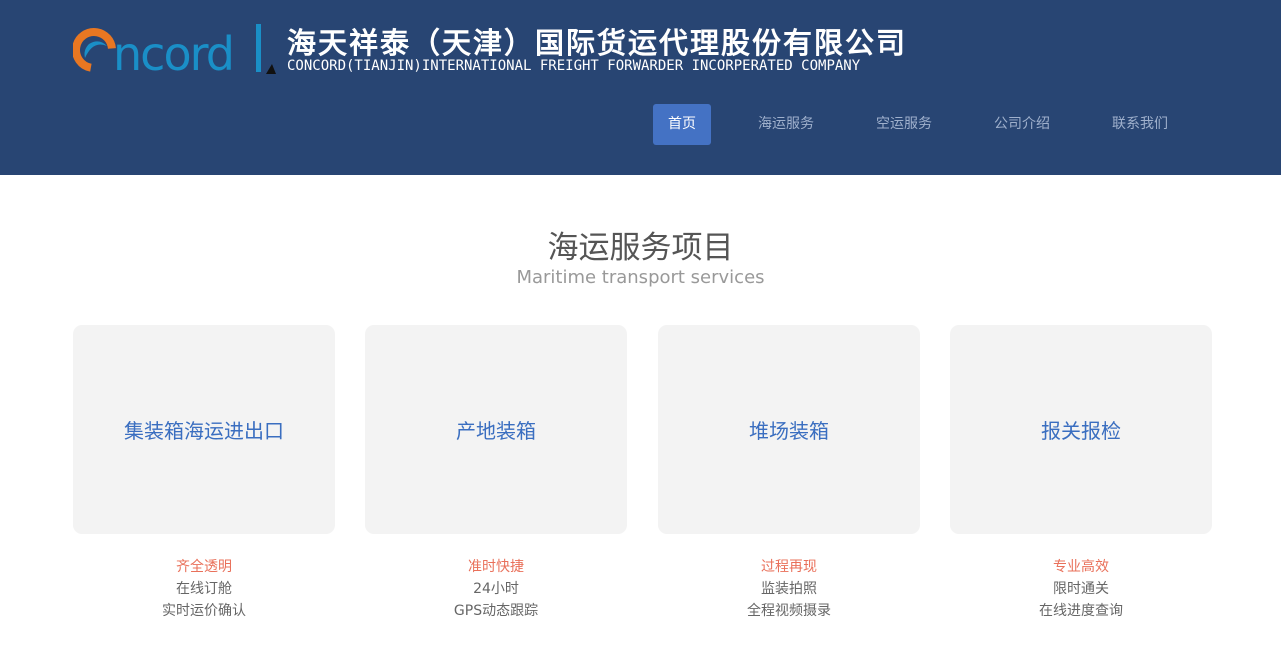 This screenshot has height=659, width=1281. I want to click on nav-item-sea-freight: 海运服务, so click(786, 124).